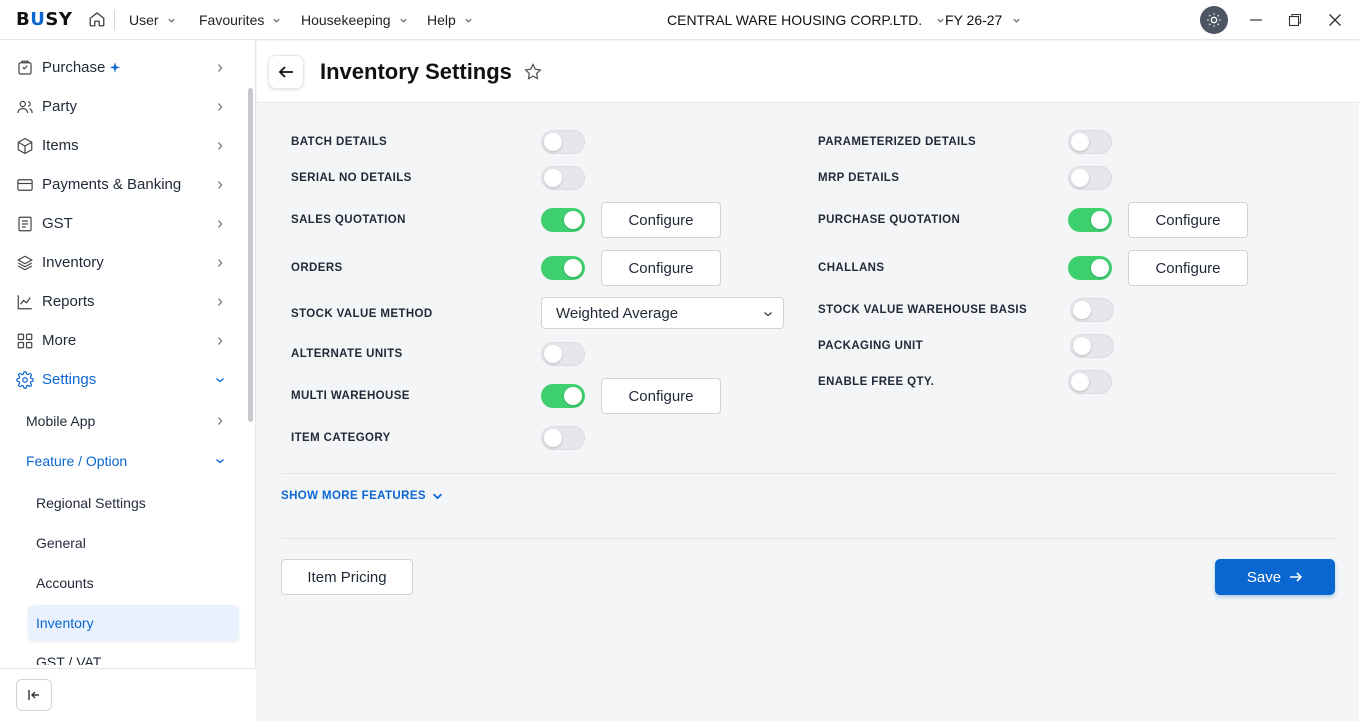 The image size is (1359, 721). What do you see at coordinates (91, 503) in the screenshot?
I see `sidebar-item-label: Regional Settings` at bounding box center [91, 503].